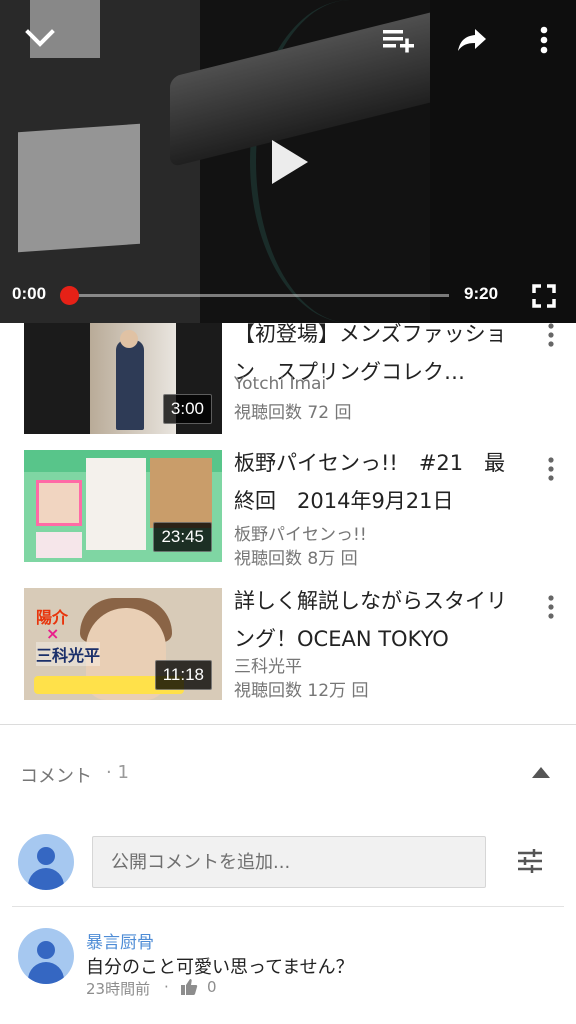 This screenshot has height=1024, width=576. I want to click on fullscreen-icon, so click(544, 296).